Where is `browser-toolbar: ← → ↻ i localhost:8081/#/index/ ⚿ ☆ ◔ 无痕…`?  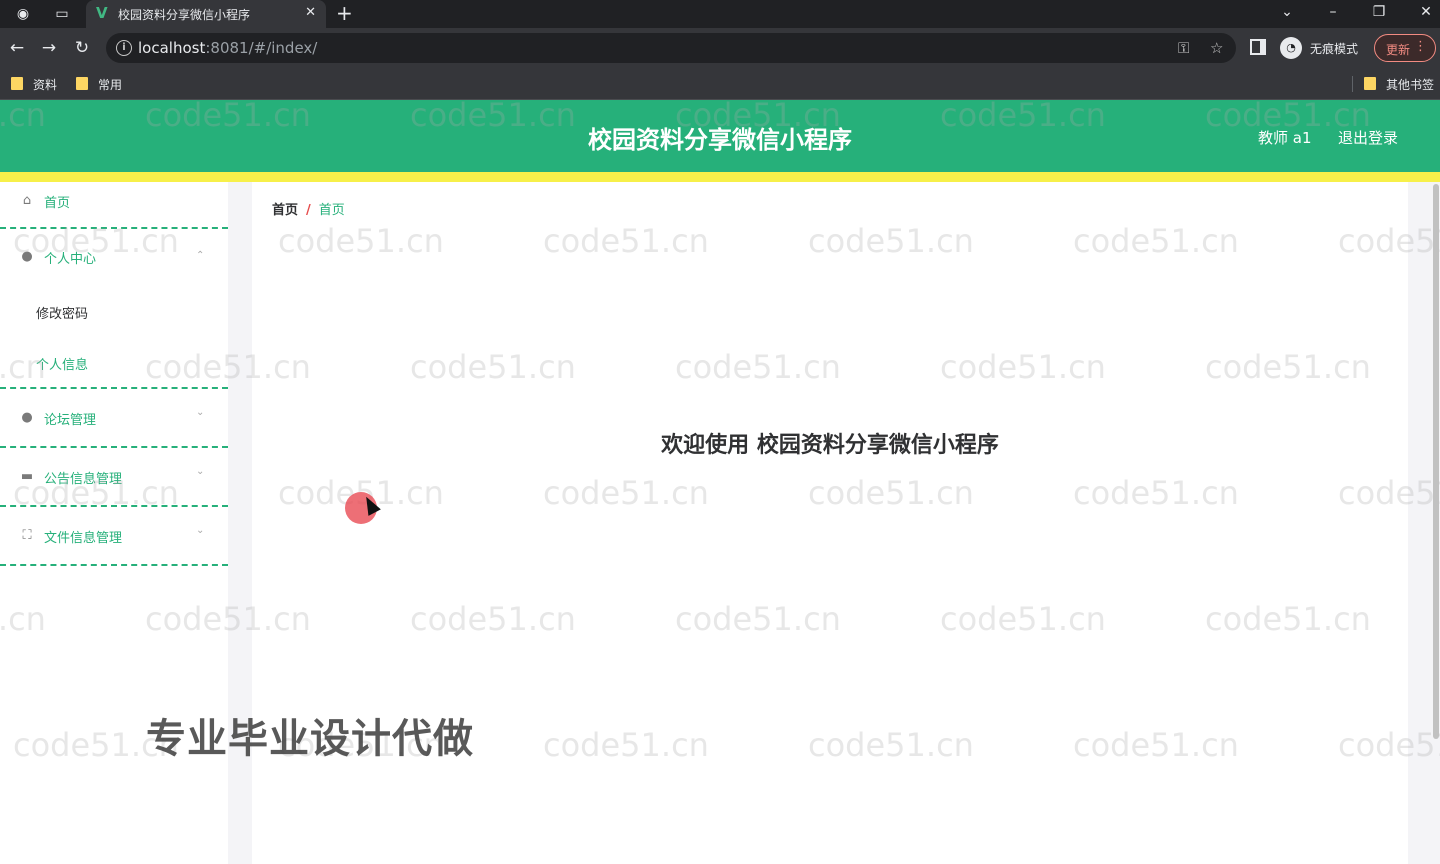
browser-toolbar: ← → ↻ i localhost:8081/#/index/ ⚿ ☆ ◔ 无痕… is located at coordinates (720, 48).